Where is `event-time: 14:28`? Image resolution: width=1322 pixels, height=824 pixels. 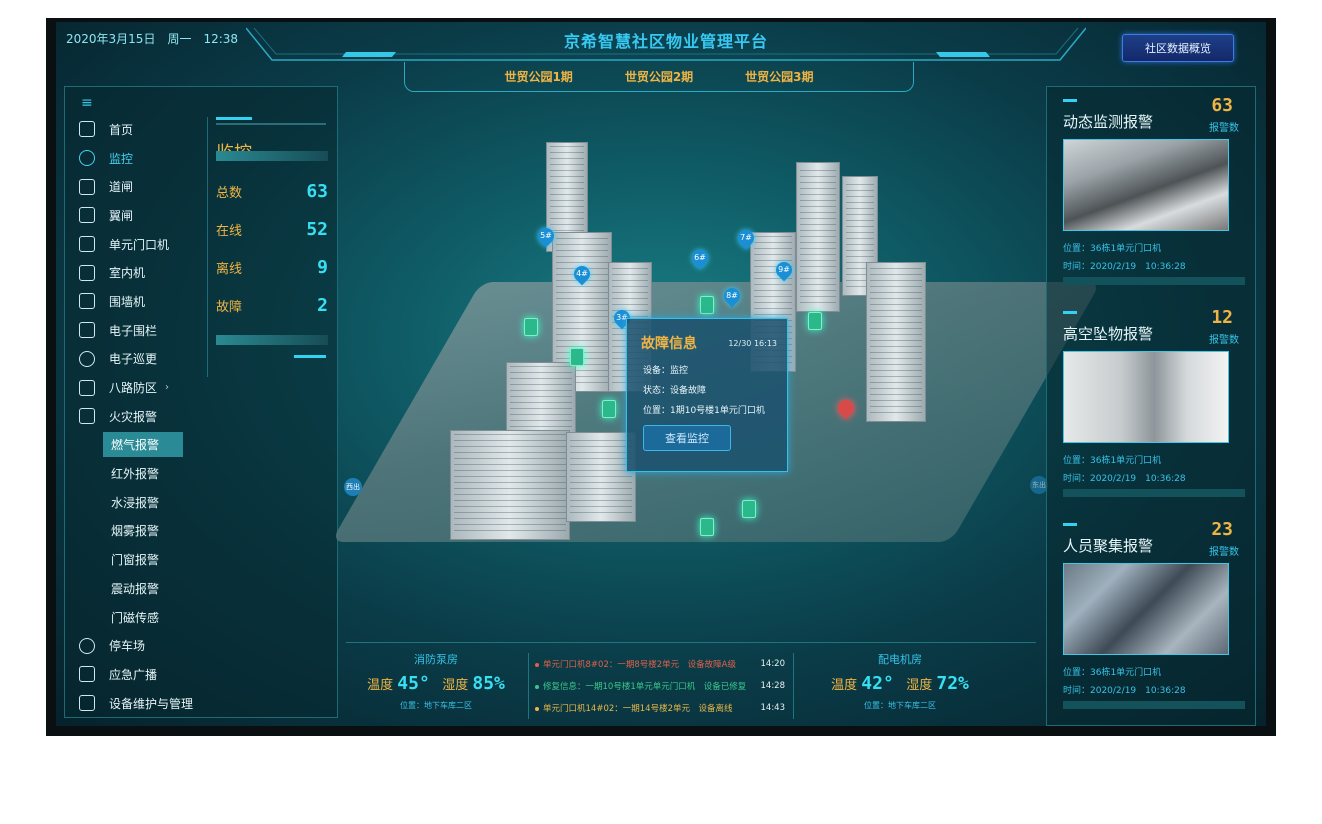 event-time: 14:28 is located at coordinates (773, 686).